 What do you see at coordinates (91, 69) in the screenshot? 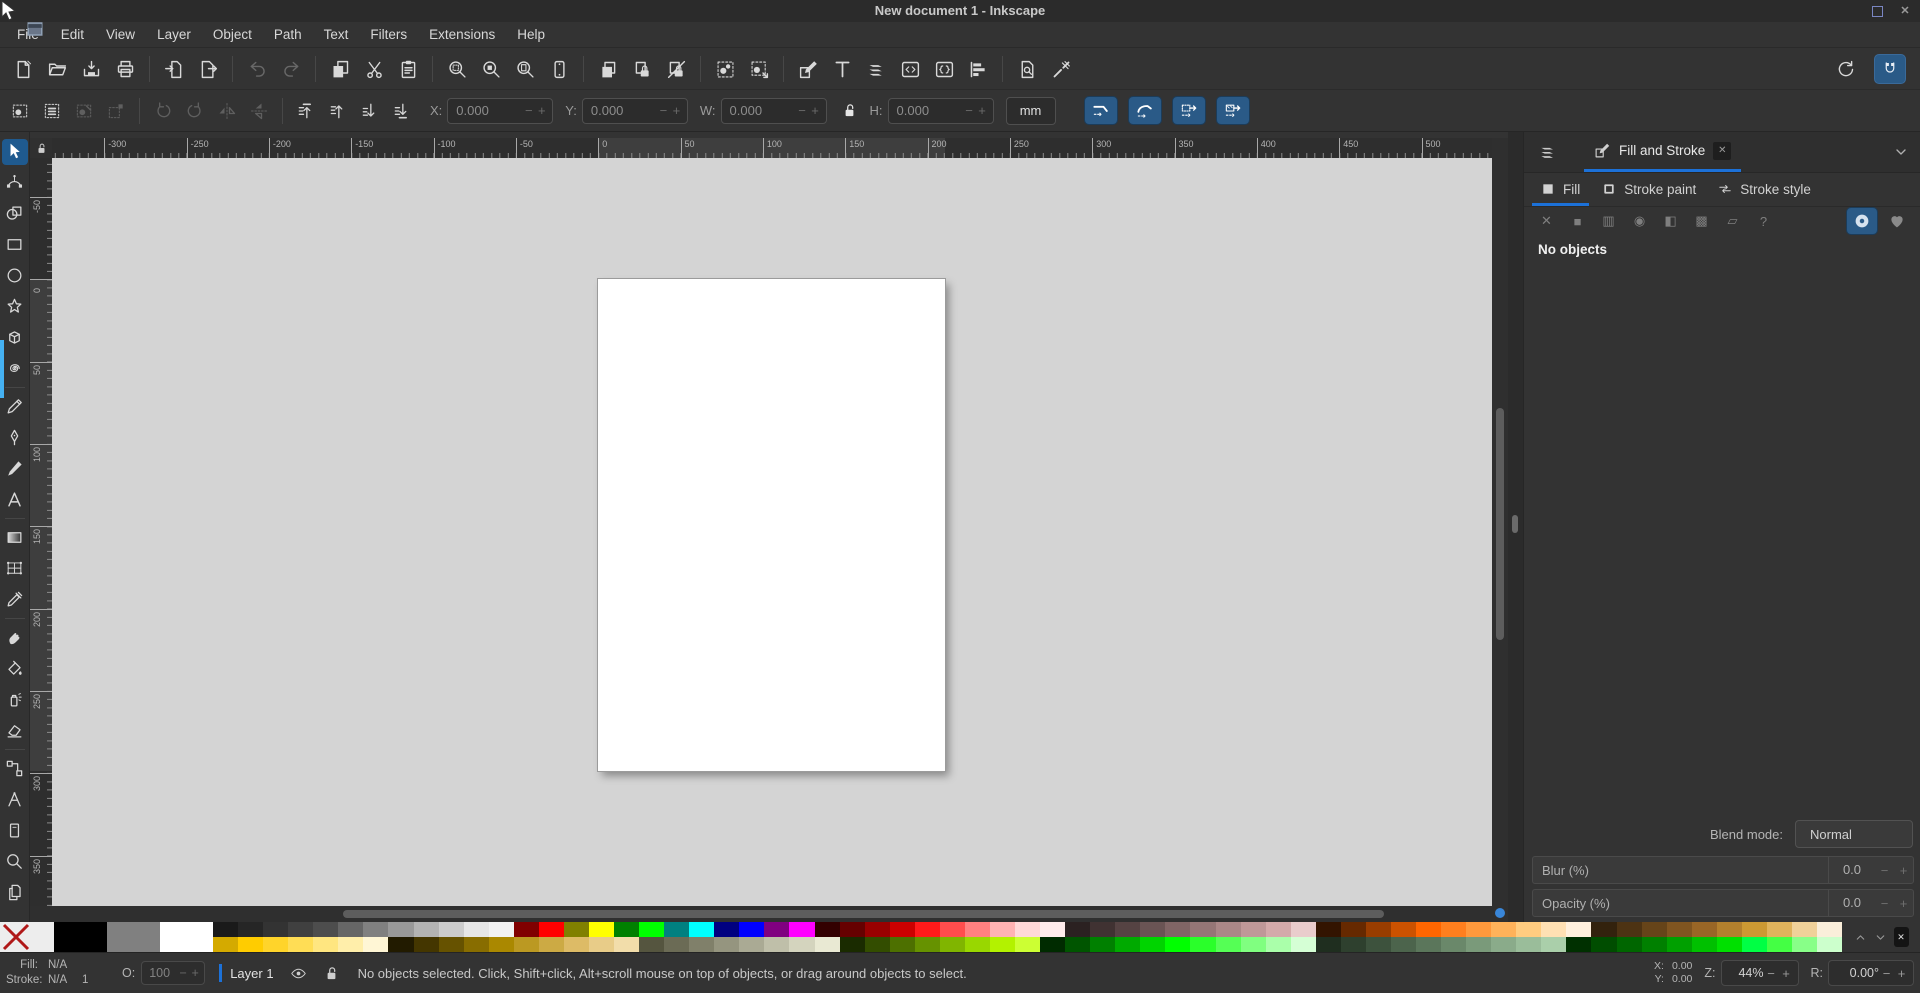
I see `save-document-button` at bounding box center [91, 69].